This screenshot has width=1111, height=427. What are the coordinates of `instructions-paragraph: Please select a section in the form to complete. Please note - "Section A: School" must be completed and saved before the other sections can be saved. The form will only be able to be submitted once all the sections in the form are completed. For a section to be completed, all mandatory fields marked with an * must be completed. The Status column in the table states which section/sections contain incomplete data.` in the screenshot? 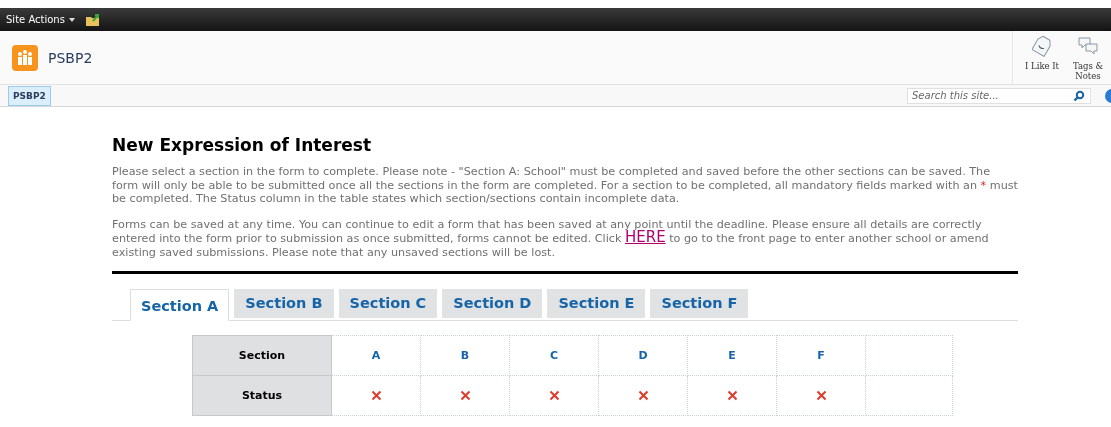 It's located at (565, 185).